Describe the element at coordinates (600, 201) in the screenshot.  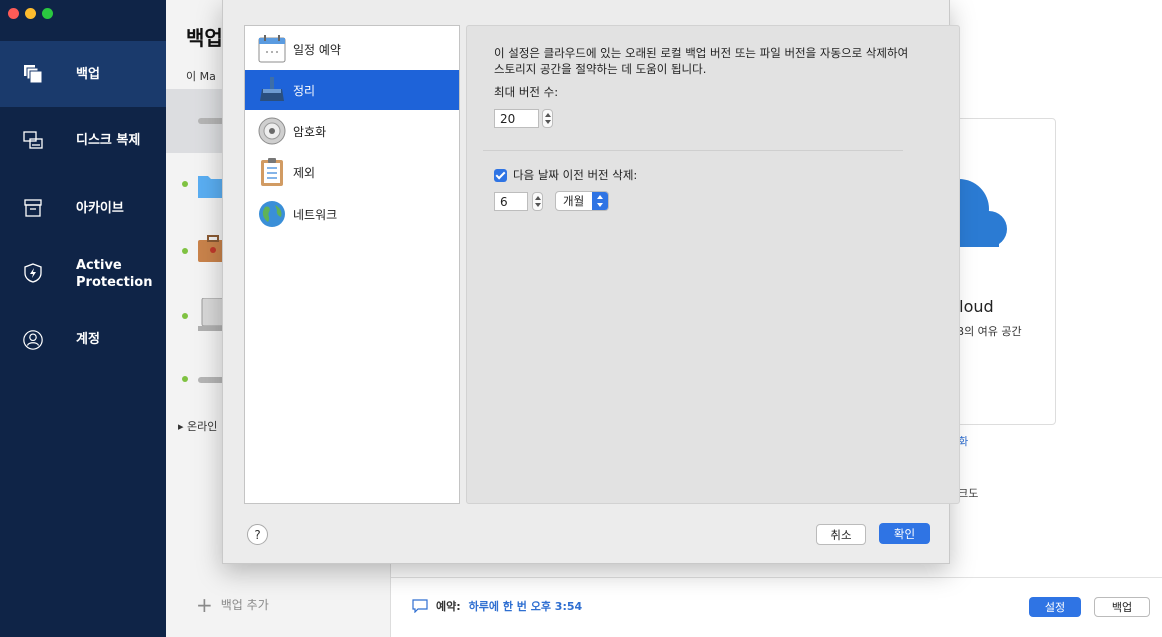
I see `chevron-updown-icon` at that location.